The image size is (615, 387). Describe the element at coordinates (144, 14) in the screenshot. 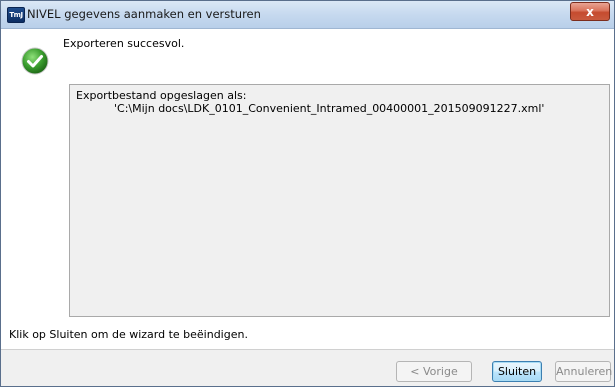

I see `window-title: NIVEL gegevens aanmaken en versturen` at that location.